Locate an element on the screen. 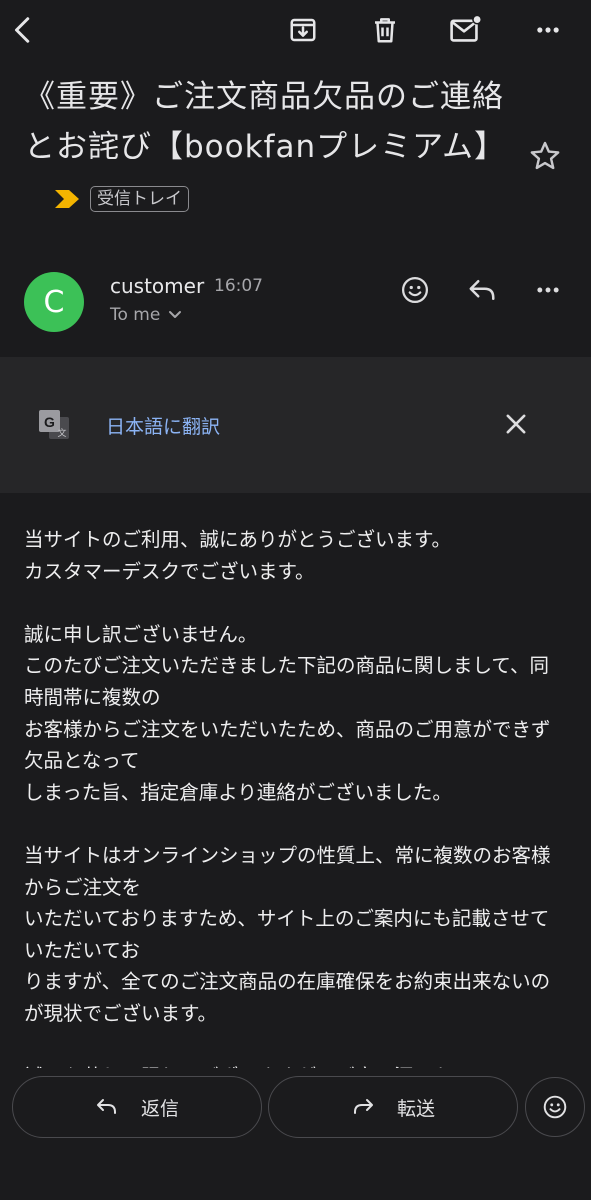 The height and width of the screenshot is (1200, 591). emoji-reaction-button is located at coordinates (555, 1107).